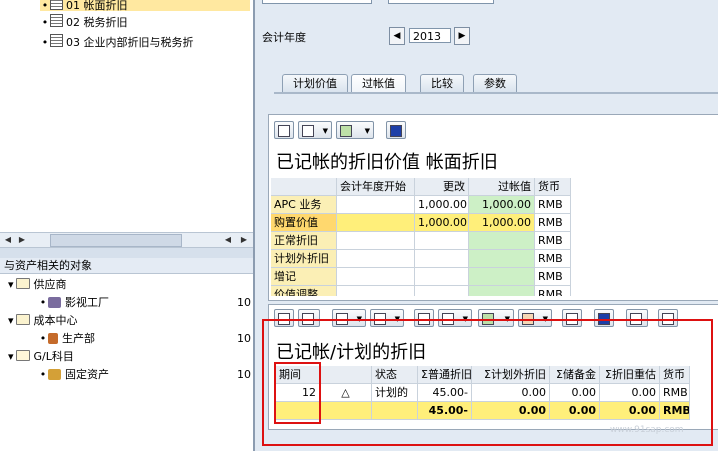 The width and height of the screenshot is (718, 451). What do you see at coordinates (41, 357) in the screenshot?
I see `tree-group-gl-account: ▾ G/L科目` at bounding box center [41, 357].